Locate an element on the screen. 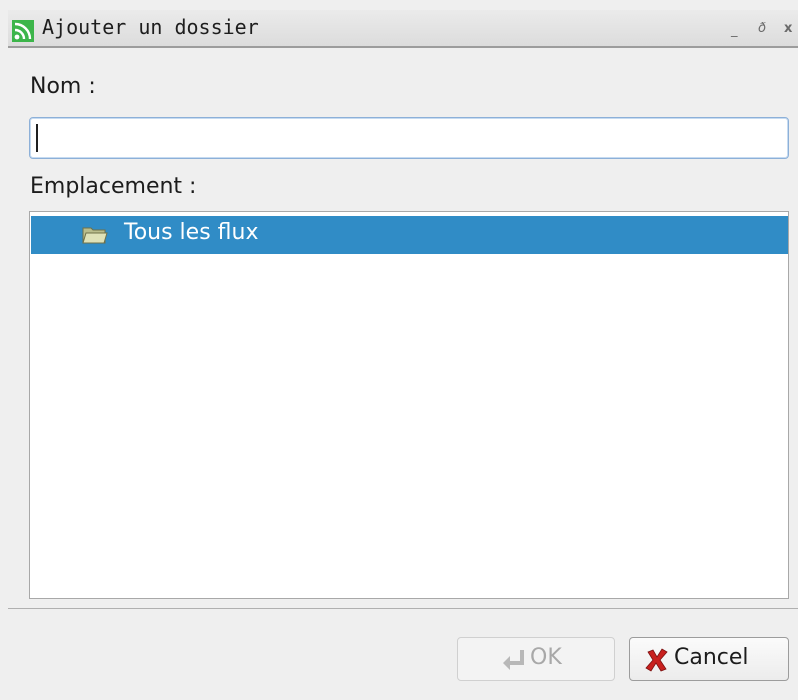  ok-button: OK is located at coordinates (536, 659).